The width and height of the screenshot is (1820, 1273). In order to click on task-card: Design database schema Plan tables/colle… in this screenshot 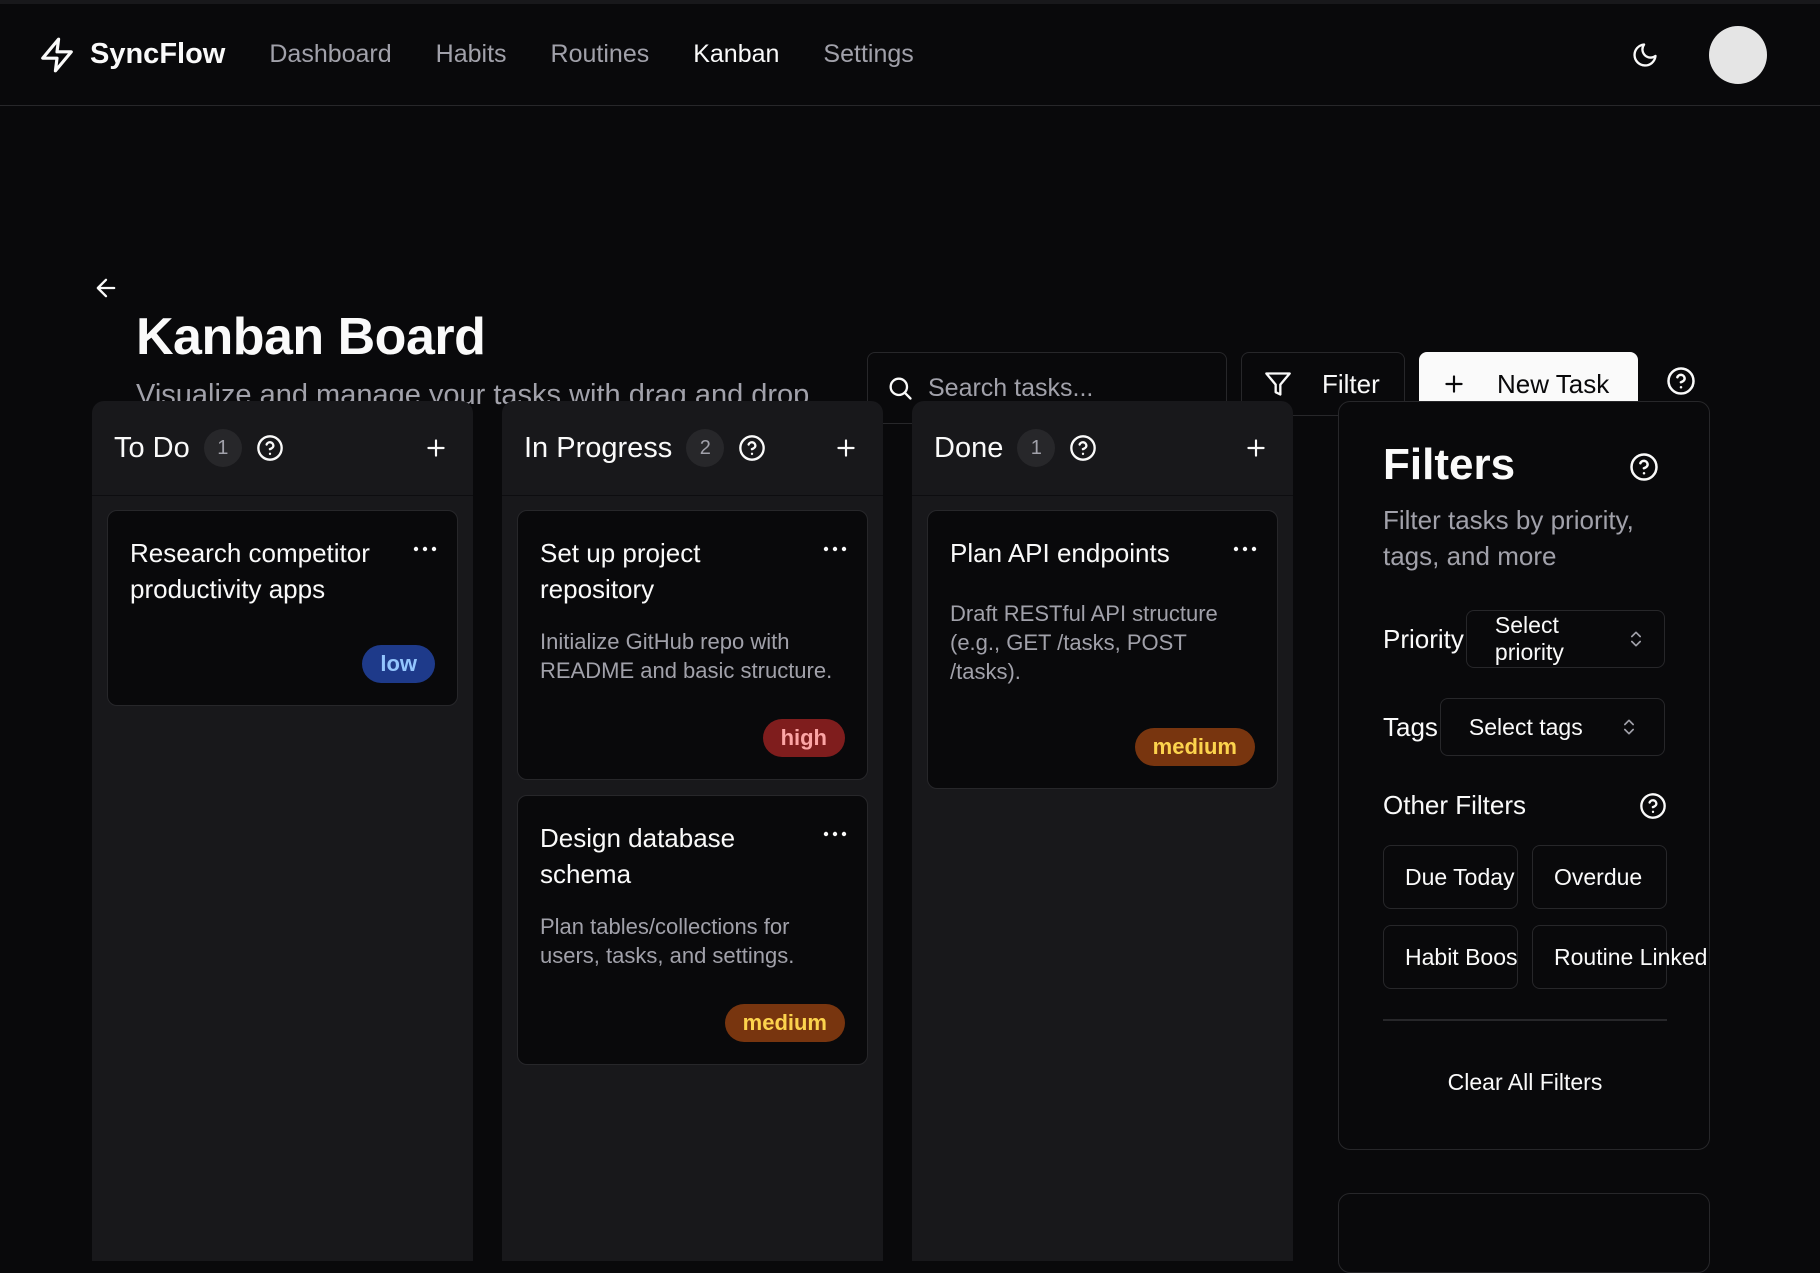, I will do `click(692, 930)`.